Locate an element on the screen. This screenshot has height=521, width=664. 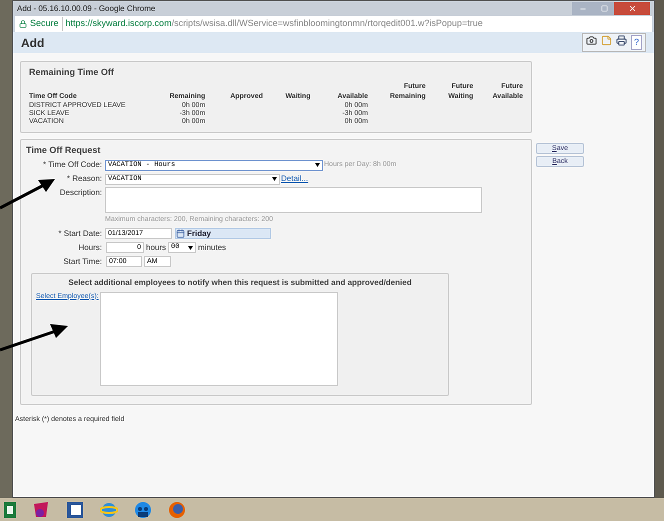
field-label: * Time Off Code: is located at coordinates (72, 165).